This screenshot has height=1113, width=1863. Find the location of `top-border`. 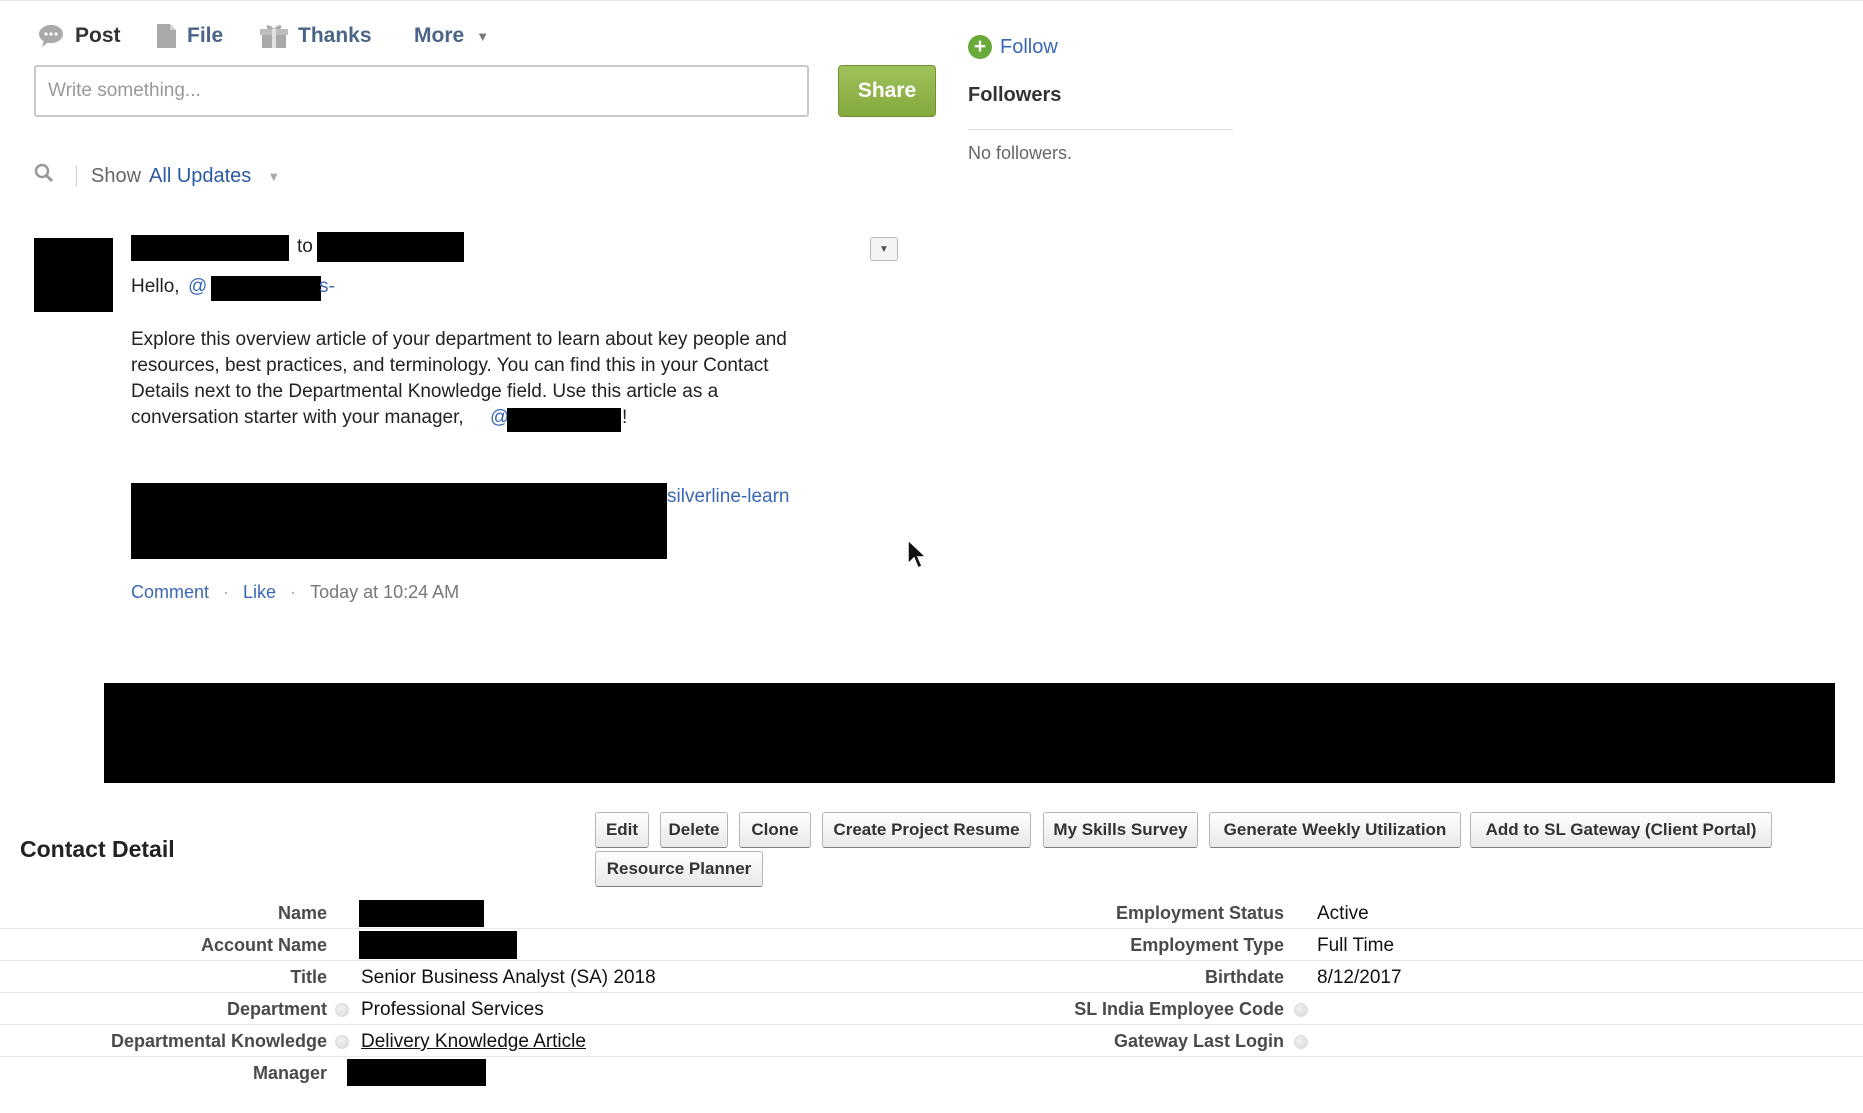

top-border is located at coordinates (931, 0).